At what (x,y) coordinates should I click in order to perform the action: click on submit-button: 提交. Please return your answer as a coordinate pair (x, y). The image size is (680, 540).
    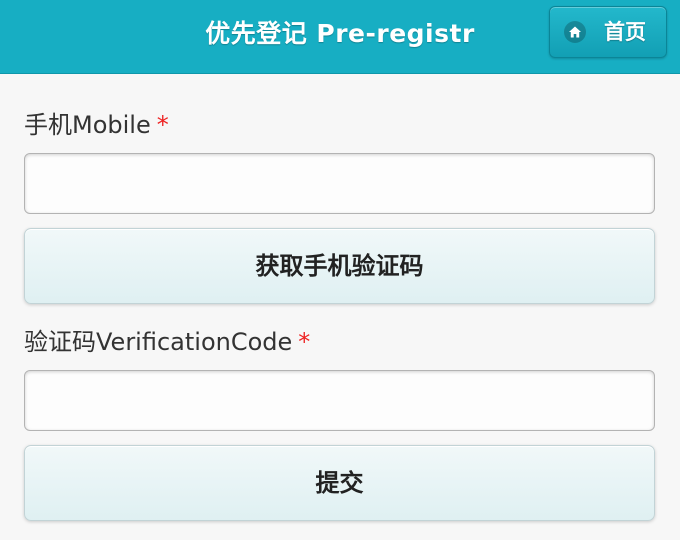
    Looking at the image, I should click on (339, 483).